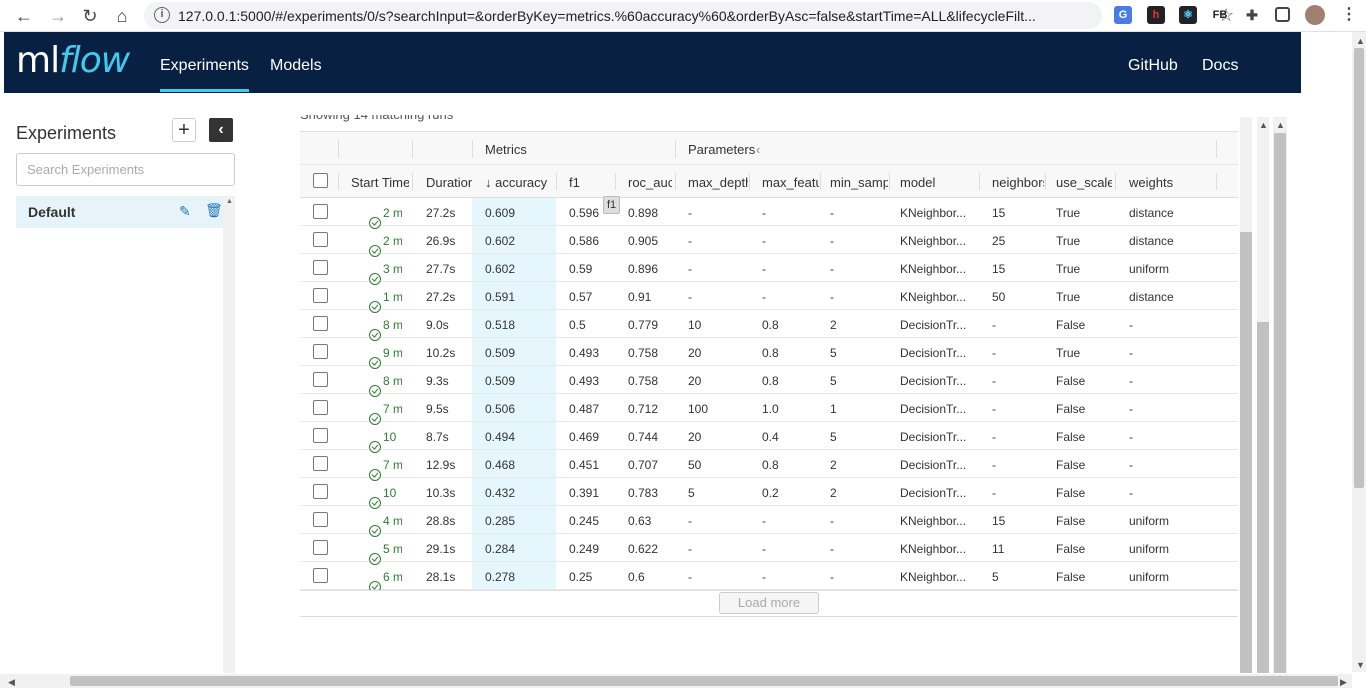 This screenshot has width=1366, height=694. I want to click on load-more-button: Load more, so click(769, 603).